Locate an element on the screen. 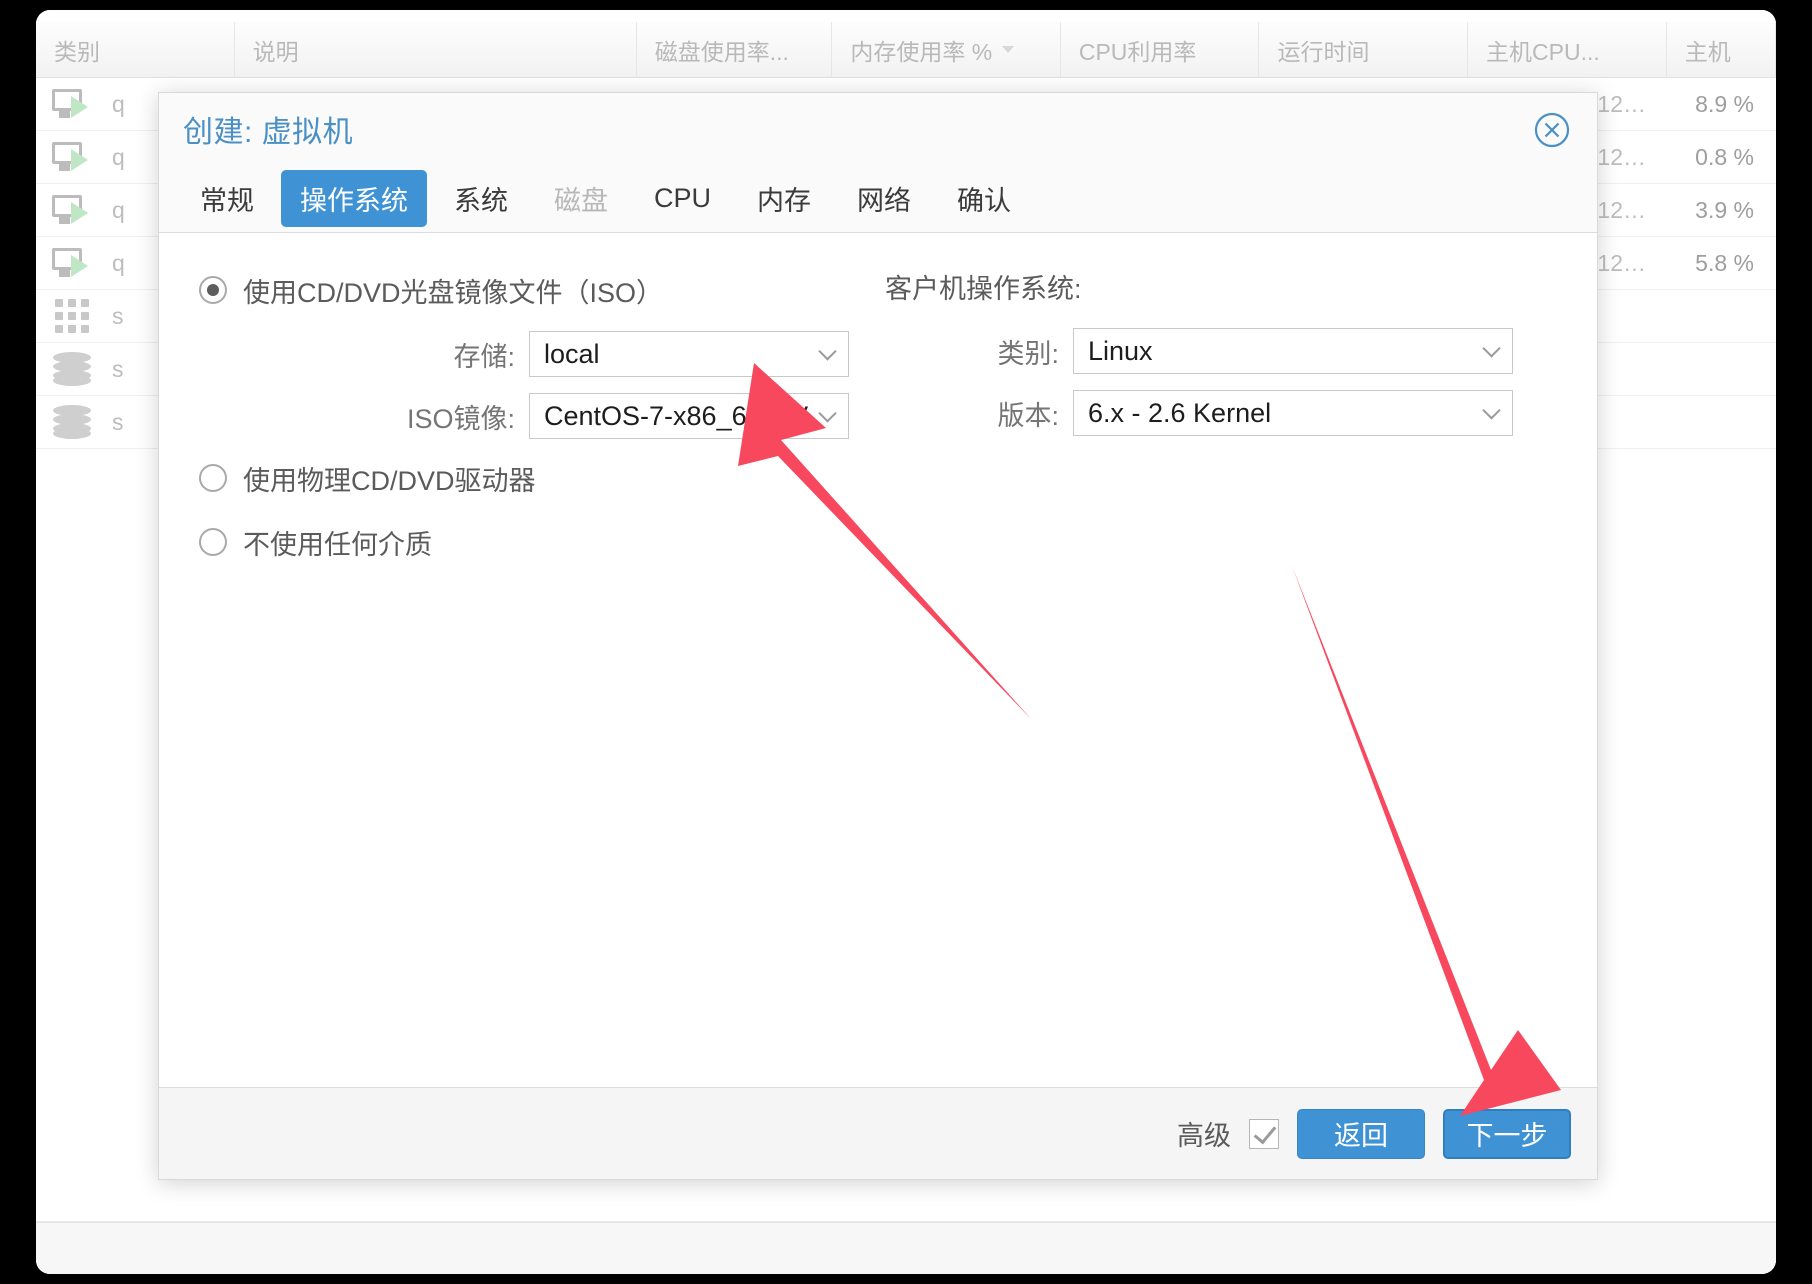 This screenshot has width=1812, height=1284. iso-image-select-value: CentOS-7-x86_64-DV is located at coordinates (676, 415).